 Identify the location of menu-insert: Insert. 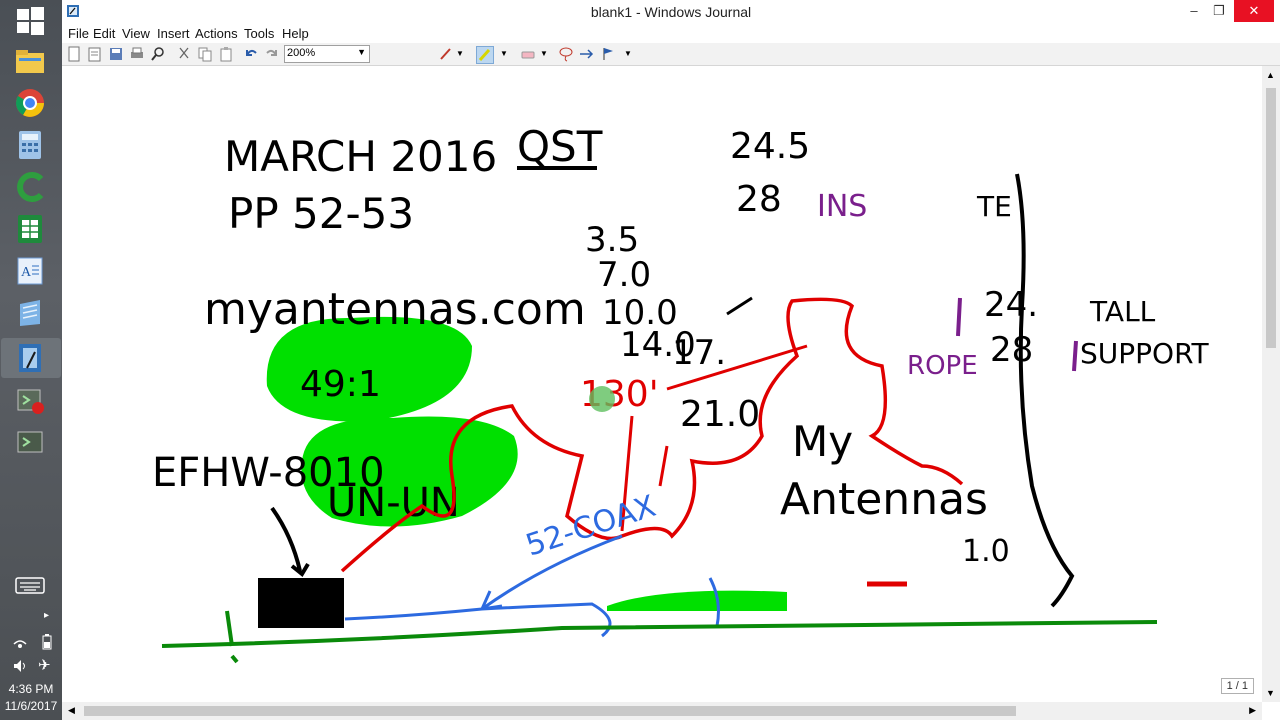
(173, 33).